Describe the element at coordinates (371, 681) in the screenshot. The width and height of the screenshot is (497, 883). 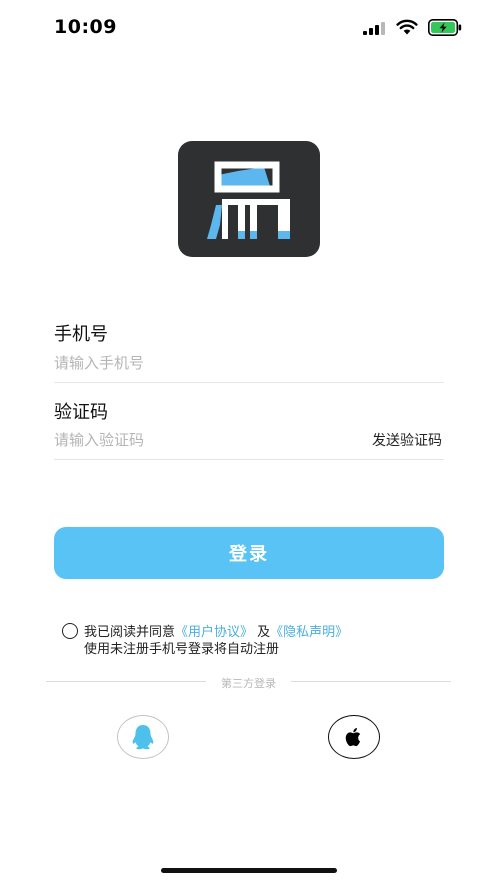
I see `third-party-divider-right` at that location.